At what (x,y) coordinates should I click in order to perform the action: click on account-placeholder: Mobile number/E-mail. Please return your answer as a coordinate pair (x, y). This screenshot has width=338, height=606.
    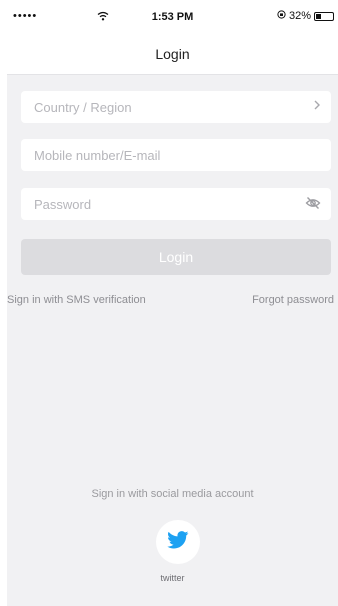
    Looking at the image, I should click on (97, 155).